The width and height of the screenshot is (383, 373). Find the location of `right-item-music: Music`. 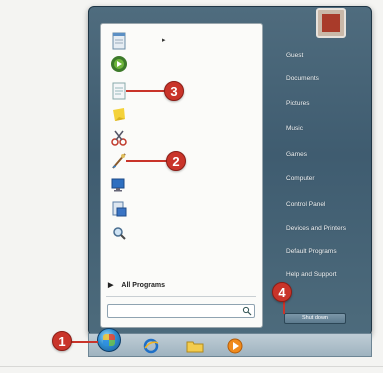

right-item-music: Music is located at coordinates (294, 128).